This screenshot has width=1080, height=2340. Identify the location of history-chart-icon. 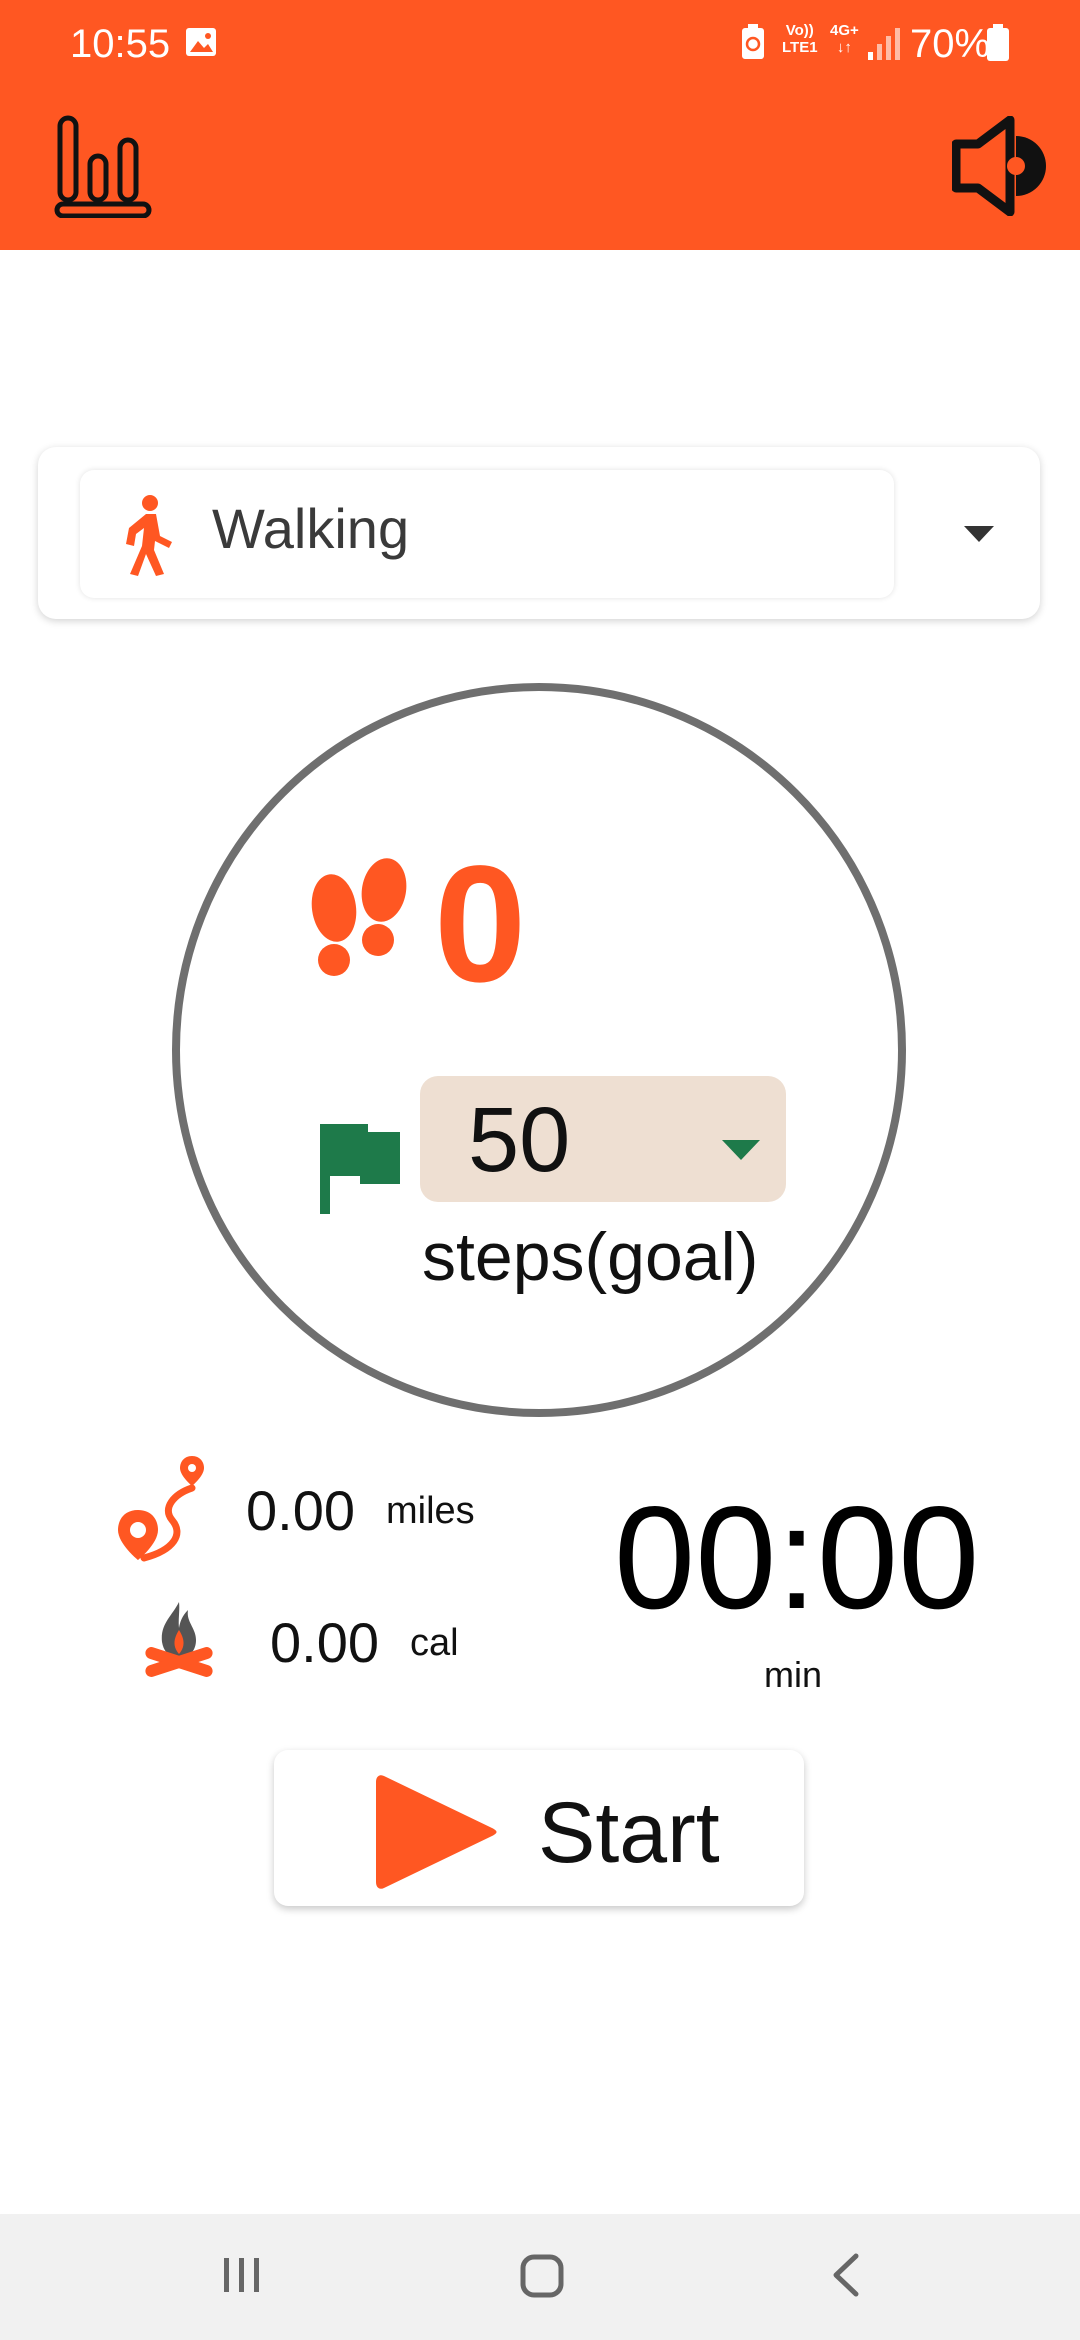
(104, 166).